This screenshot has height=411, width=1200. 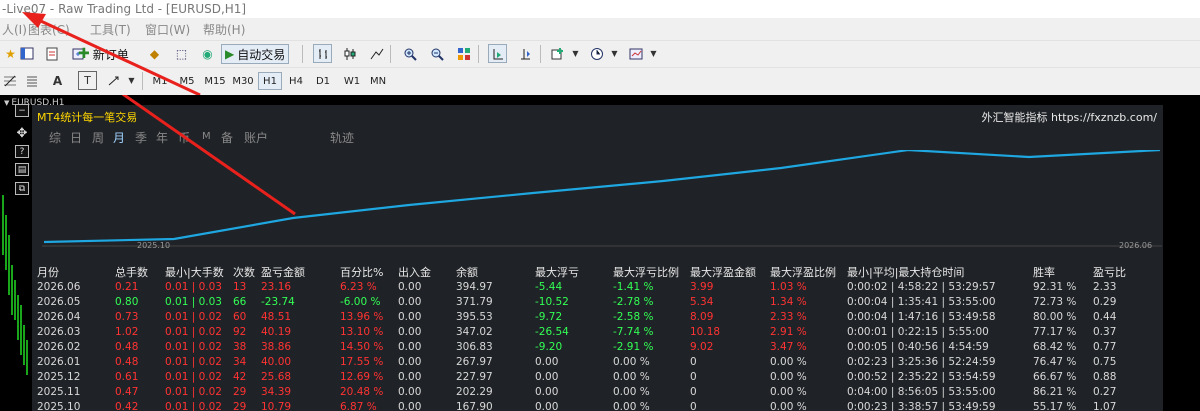 I want to click on timeframe-h1: H1, so click(x=270, y=81).